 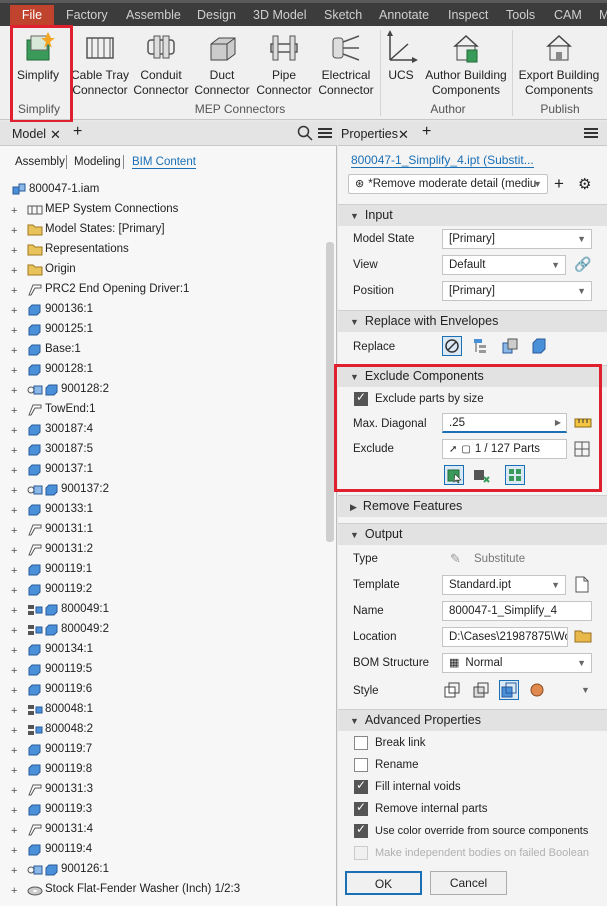 What do you see at coordinates (383, 883) in the screenshot?
I see `ok-button: OK` at bounding box center [383, 883].